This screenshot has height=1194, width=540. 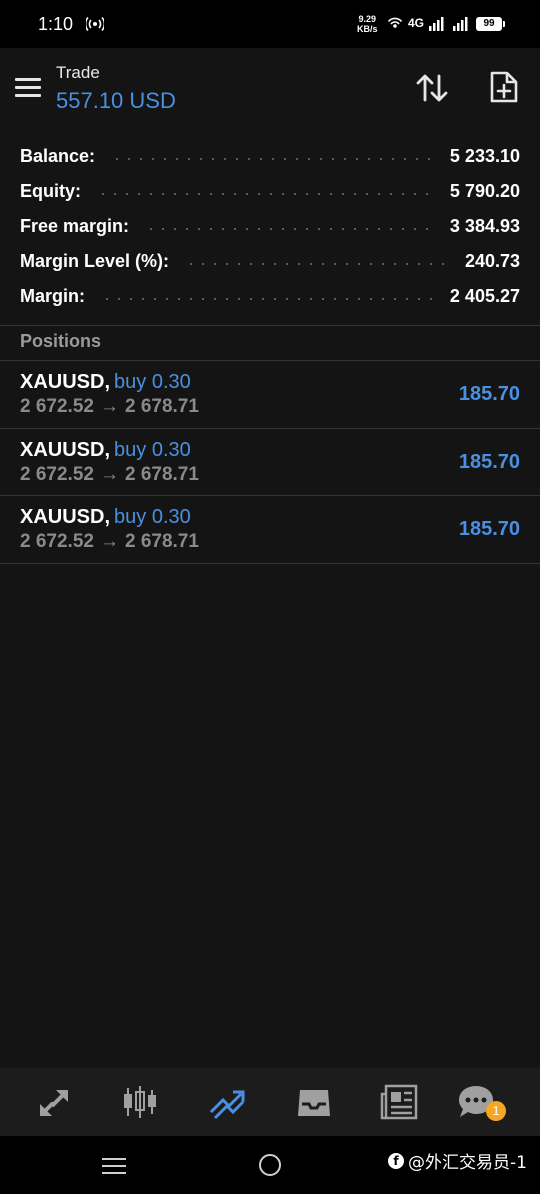 I want to click on chat-badge: 1, so click(x=496, y=1111).